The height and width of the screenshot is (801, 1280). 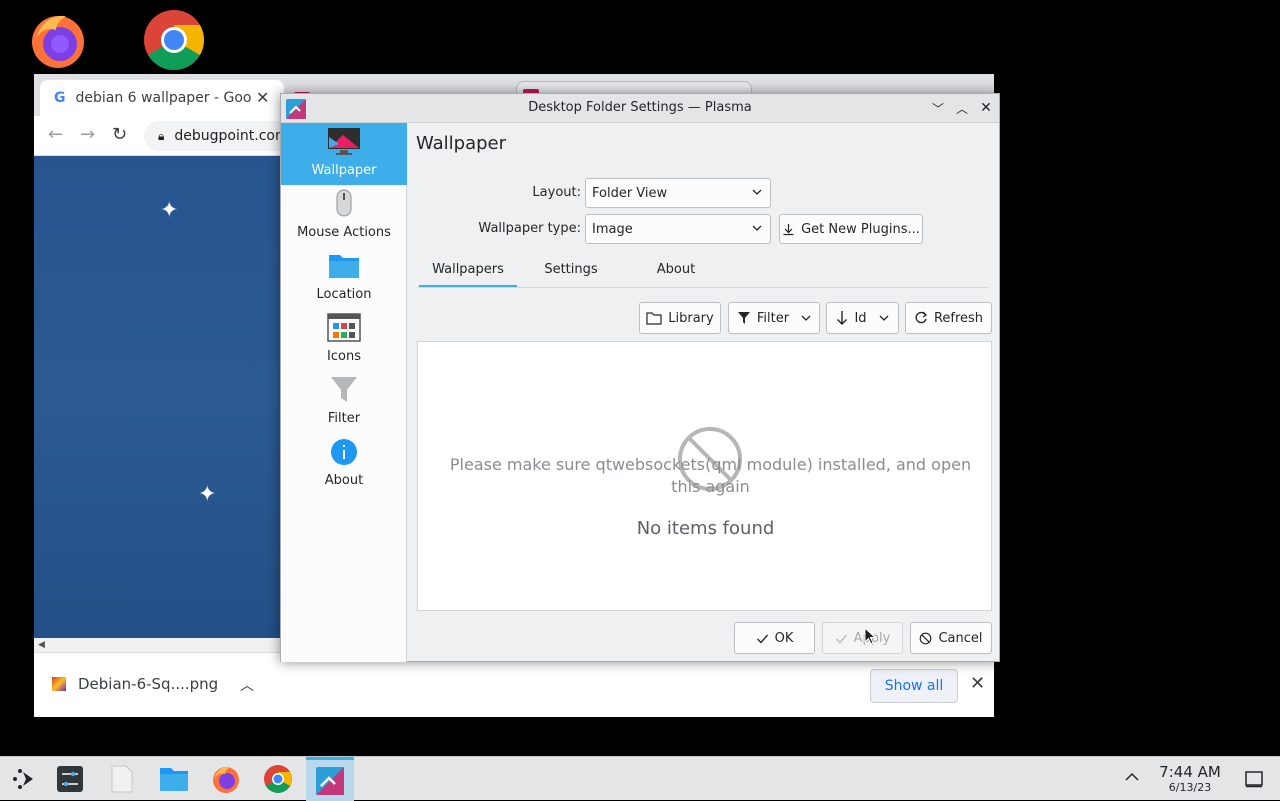 I want to click on page-title: Wallpaper, so click(x=461, y=143).